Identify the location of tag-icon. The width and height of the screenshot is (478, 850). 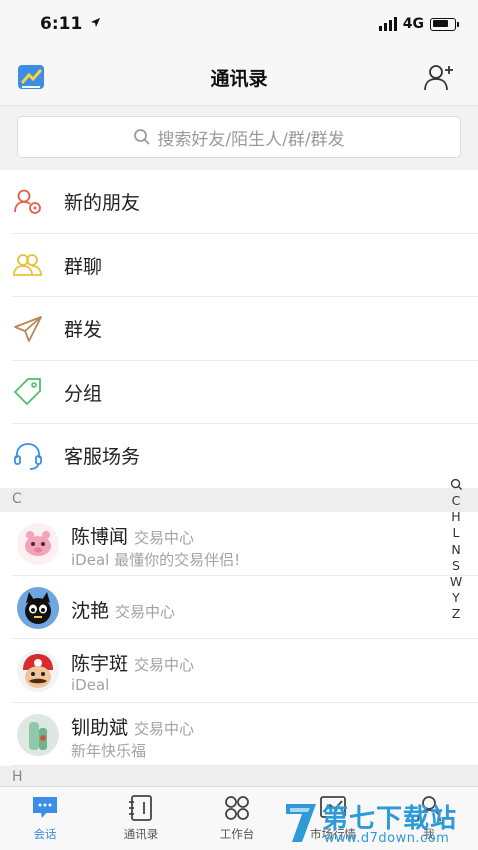
(28, 392).